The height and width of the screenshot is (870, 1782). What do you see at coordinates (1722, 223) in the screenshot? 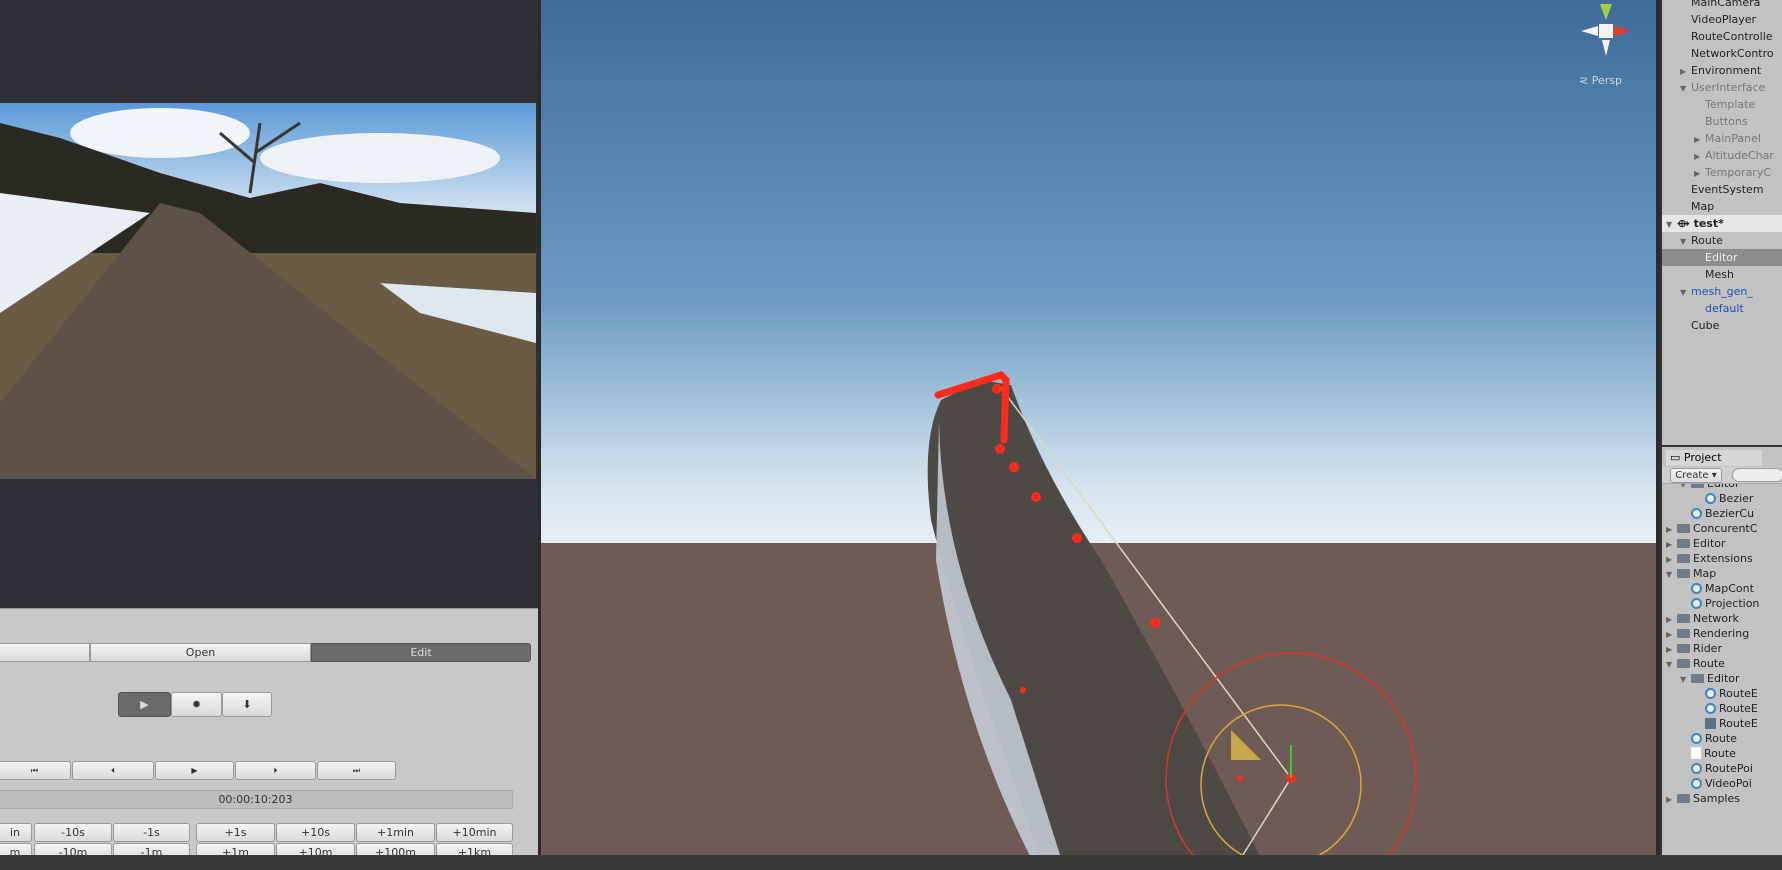
I see `hierarchy-item: ▼ ⟴ test*` at bounding box center [1722, 223].